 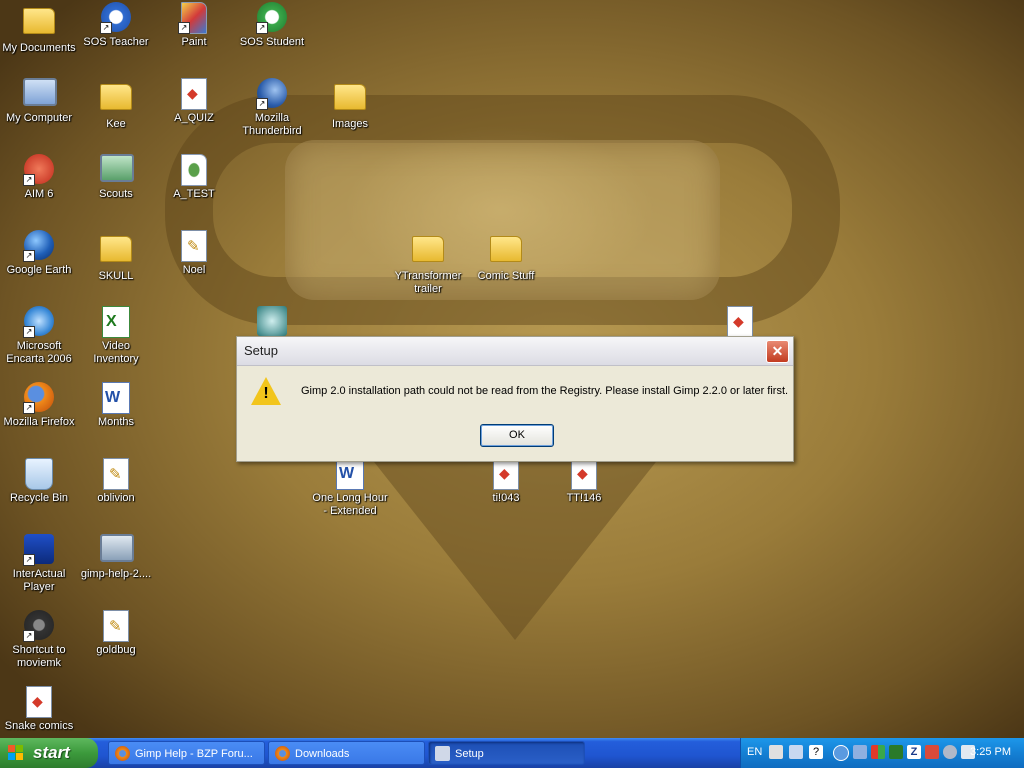 What do you see at coordinates (272, 42) in the screenshot?
I see `desktop-icon-label: SOS Student` at bounding box center [272, 42].